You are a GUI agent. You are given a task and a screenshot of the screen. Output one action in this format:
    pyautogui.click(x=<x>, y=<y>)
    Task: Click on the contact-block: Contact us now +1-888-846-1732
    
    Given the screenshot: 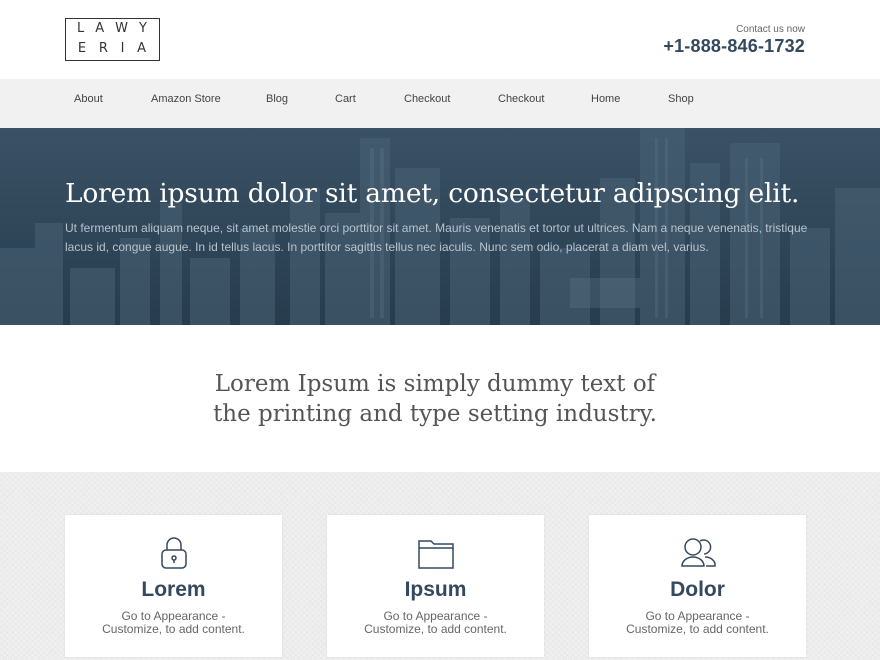 What is the action you would take?
    pyautogui.click(x=734, y=40)
    